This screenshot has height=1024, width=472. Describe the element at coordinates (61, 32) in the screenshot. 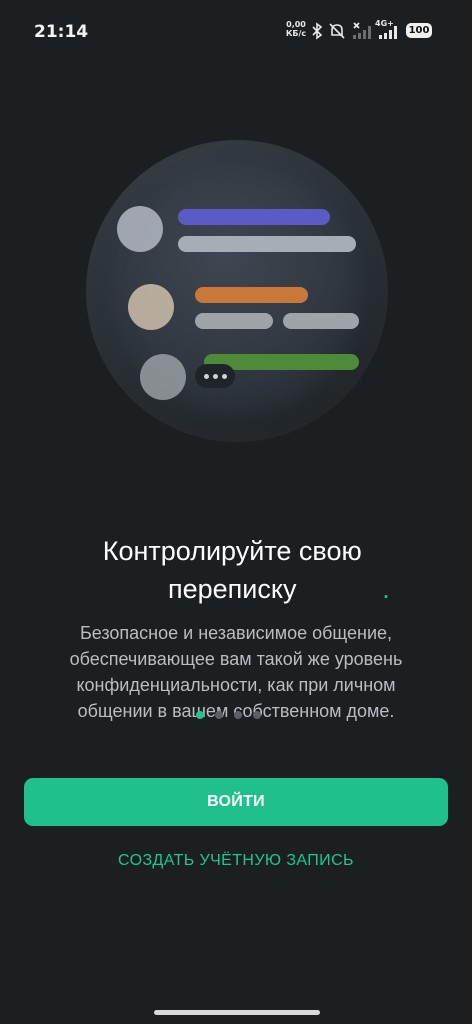

I see `status-time: 21:14` at that location.